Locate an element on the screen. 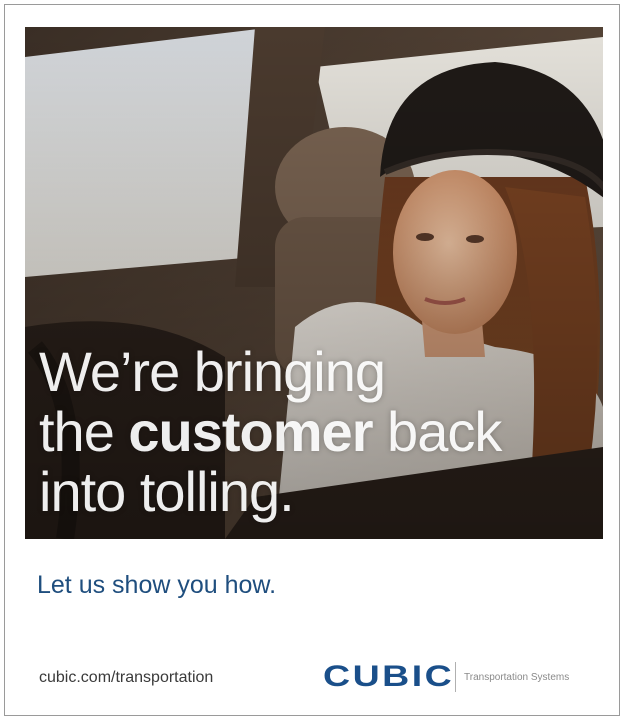 Image resolution: width=624 pixels, height=720 pixels. cubic-logo: CUBIC Transportation Systems is located at coordinates (446, 677).